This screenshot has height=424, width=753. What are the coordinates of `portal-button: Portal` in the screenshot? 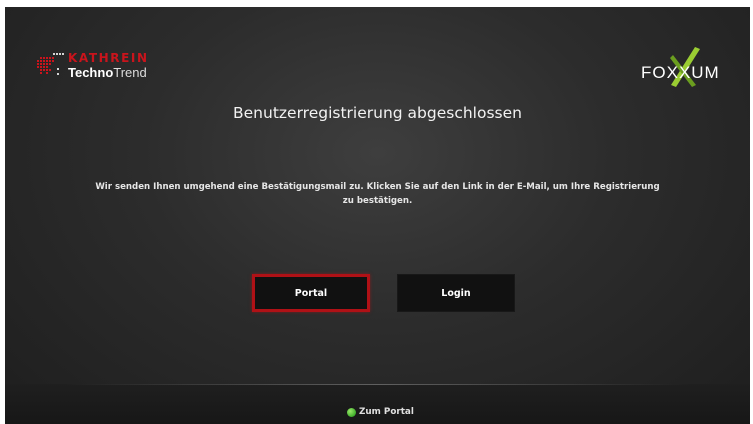 It's located at (311, 293).